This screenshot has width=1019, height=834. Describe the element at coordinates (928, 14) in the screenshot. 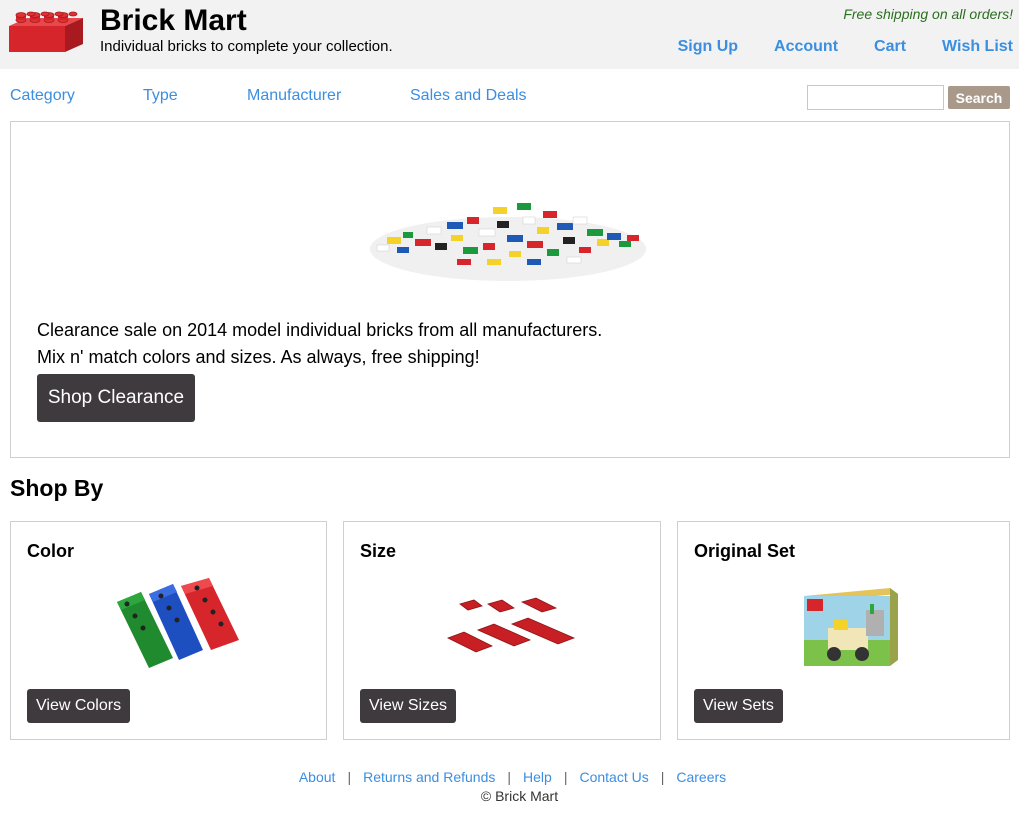

I see `free-shipping-promo: Free shipping on all orders!` at that location.